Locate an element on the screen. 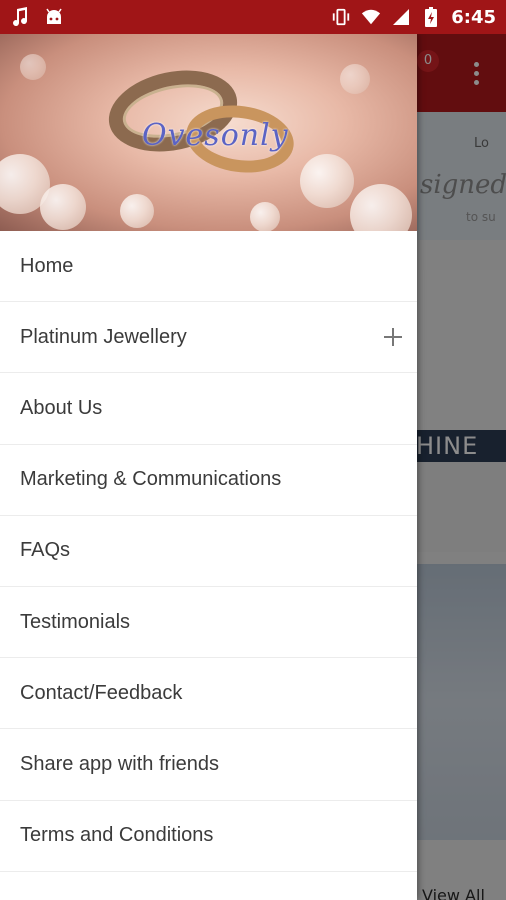 This screenshot has width=506, height=900. menu-item-about-us: About Us is located at coordinates (208, 409).